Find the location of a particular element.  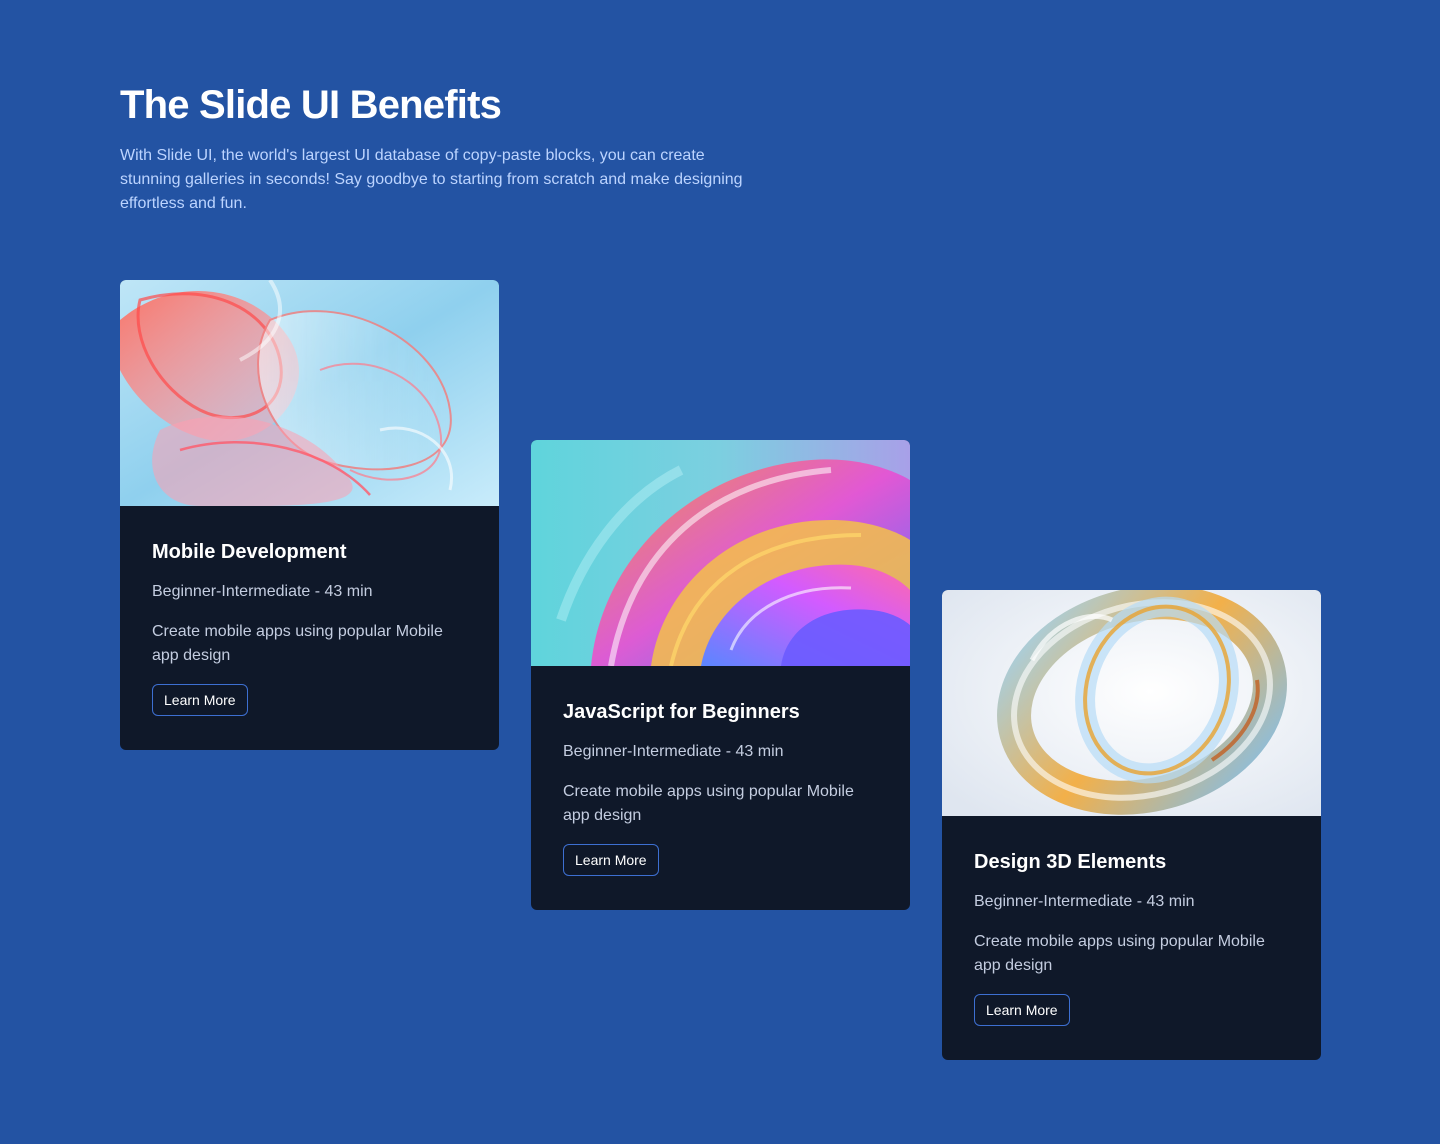

card-title: JavaScript for Beginners is located at coordinates (681, 712).